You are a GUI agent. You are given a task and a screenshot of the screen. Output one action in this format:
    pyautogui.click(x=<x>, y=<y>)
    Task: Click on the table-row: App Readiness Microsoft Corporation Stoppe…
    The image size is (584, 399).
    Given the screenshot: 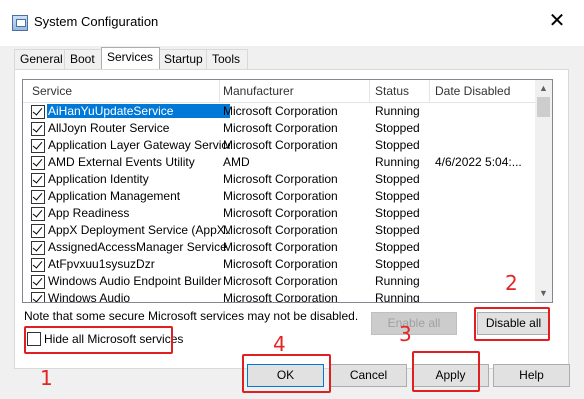 What is the action you would take?
    pyautogui.click(x=279, y=213)
    